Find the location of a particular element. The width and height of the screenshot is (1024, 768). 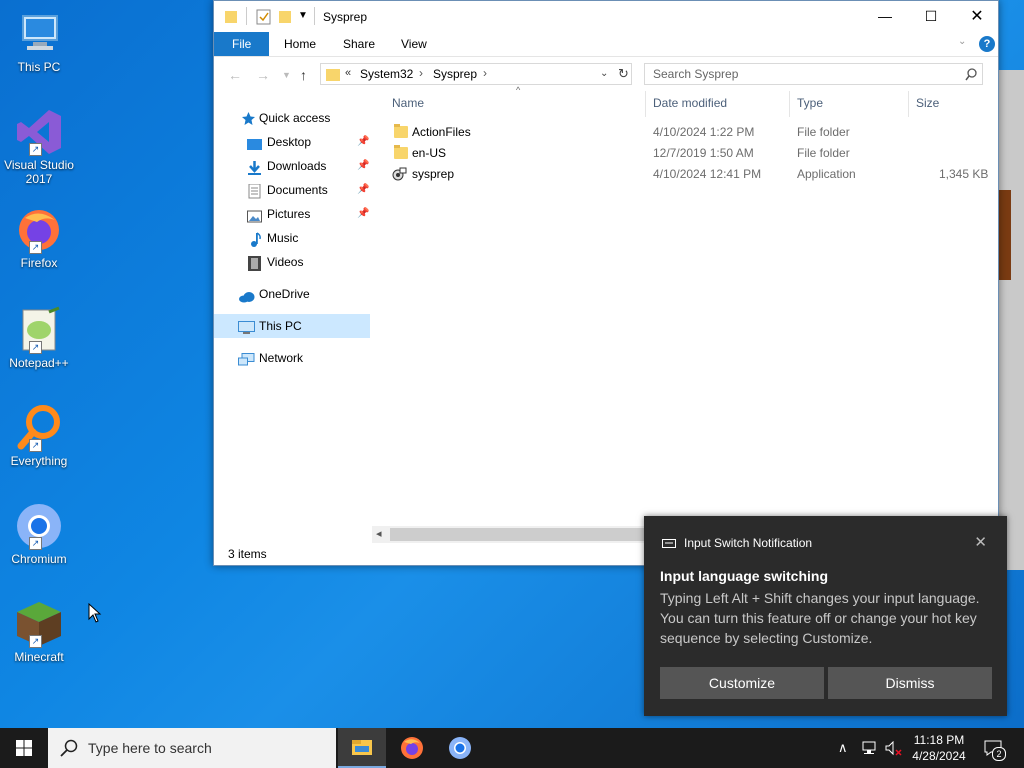

recent-locations-chevron-icon: ▼ is located at coordinates (286, 75).